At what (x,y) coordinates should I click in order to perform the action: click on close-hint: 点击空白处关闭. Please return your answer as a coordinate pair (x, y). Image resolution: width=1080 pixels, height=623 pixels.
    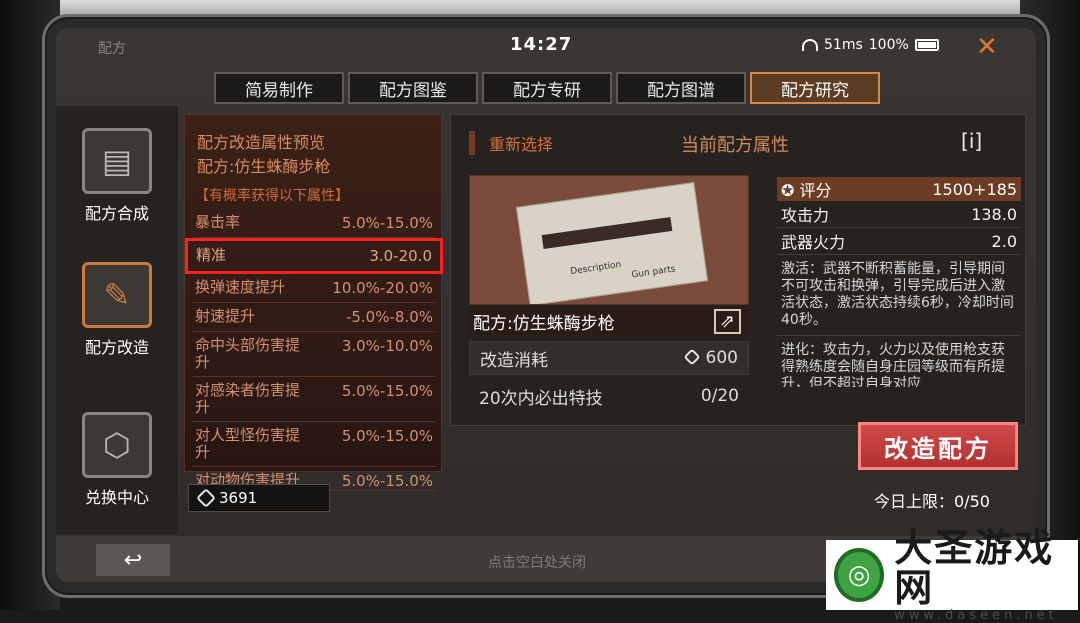
    Looking at the image, I should click on (537, 562).